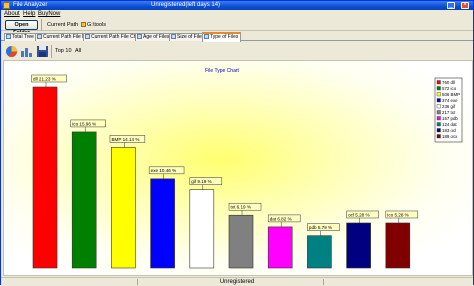  I want to click on folder-icon, so click(83, 24).